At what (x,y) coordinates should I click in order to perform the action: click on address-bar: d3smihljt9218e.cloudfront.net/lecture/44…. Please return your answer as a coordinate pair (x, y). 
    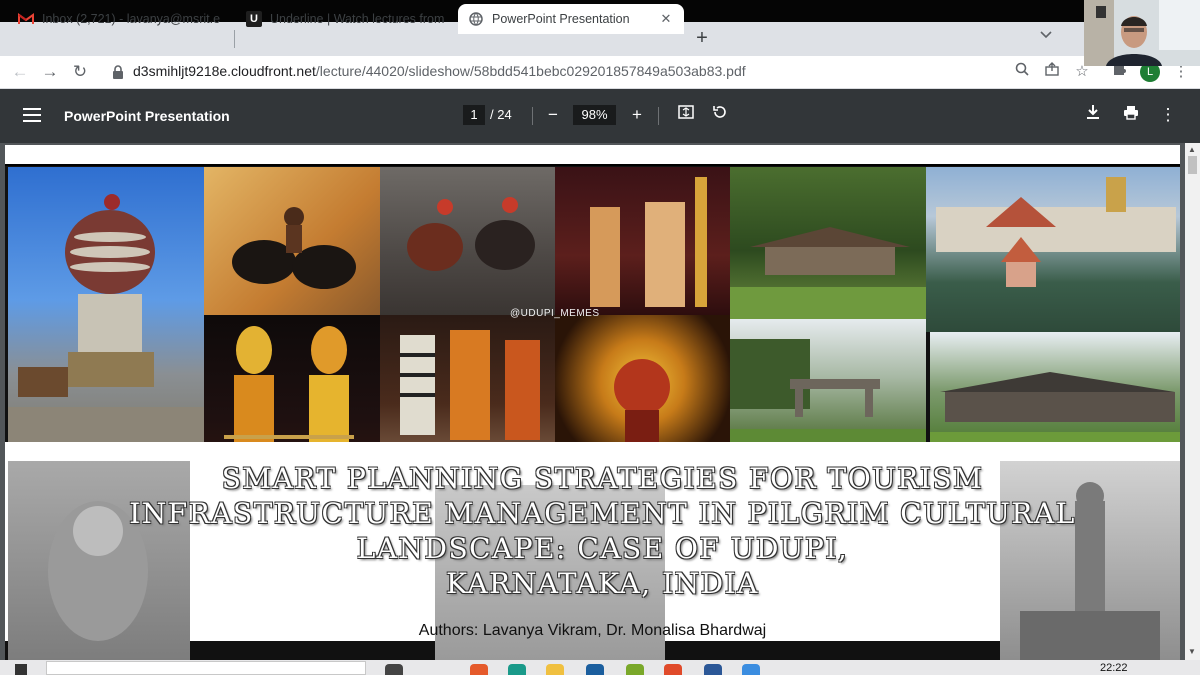
    Looking at the image, I should click on (439, 71).